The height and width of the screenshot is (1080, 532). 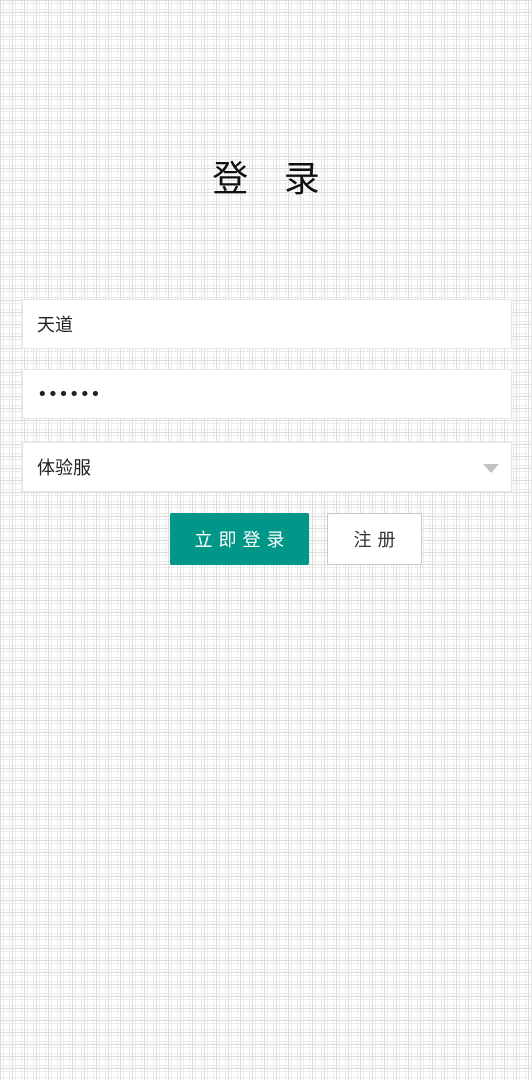 What do you see at coordinates (239, 539) in the screenshot?
I see `login-button: 立即登录` at bounding box center [239, 539].